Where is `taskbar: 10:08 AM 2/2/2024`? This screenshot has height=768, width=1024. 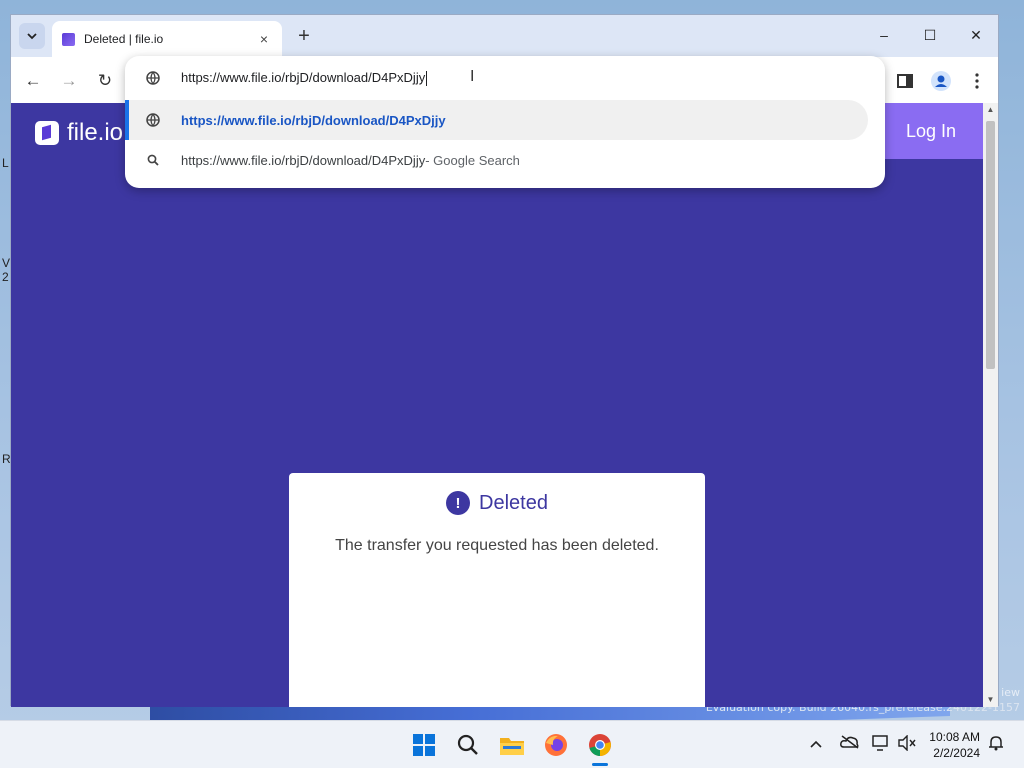 taskbar: 10:08 AM 2/2/2024 is located at coordinates (512, 744).